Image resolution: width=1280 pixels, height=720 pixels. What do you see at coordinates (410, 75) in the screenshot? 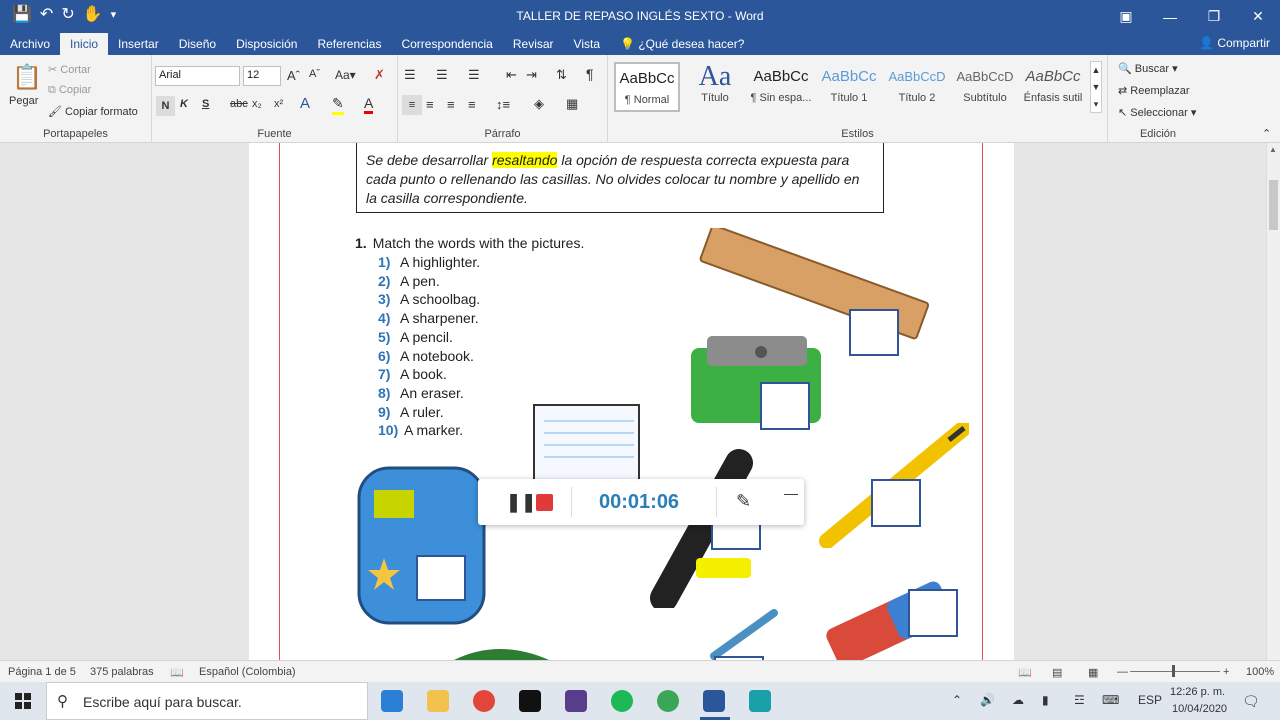
I see `bullets-icon: ☰` at bounding box center [410, 75].